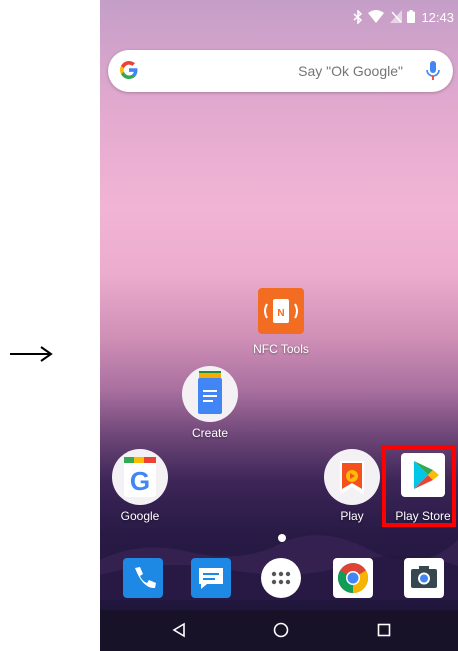 This screenshot has height=651, width=458. Describe the element at coordinates (281, 578) in the screenshot. I see `app-drawer-icon` at that location.